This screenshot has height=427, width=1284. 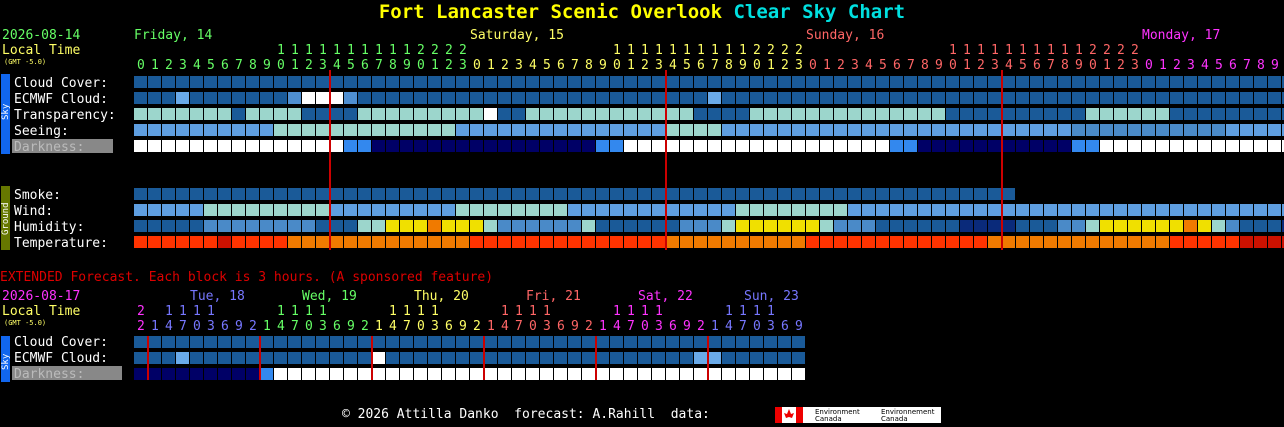 What do you see at coordinates (239, 65) in the screenshot?
I see `hour-ones-digit: 7` at bounding box center [239, 65].